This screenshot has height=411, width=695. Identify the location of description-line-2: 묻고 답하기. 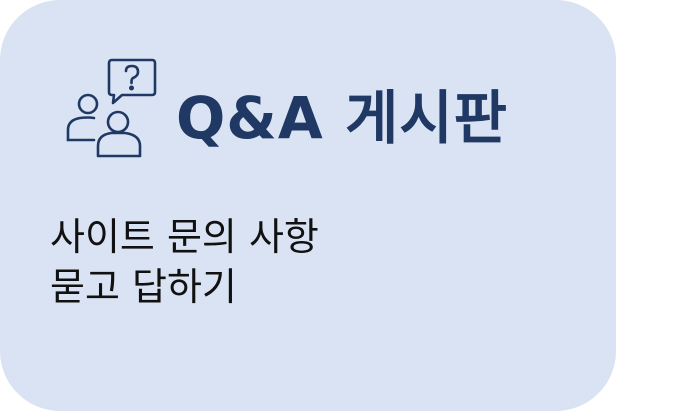
(143, 287).